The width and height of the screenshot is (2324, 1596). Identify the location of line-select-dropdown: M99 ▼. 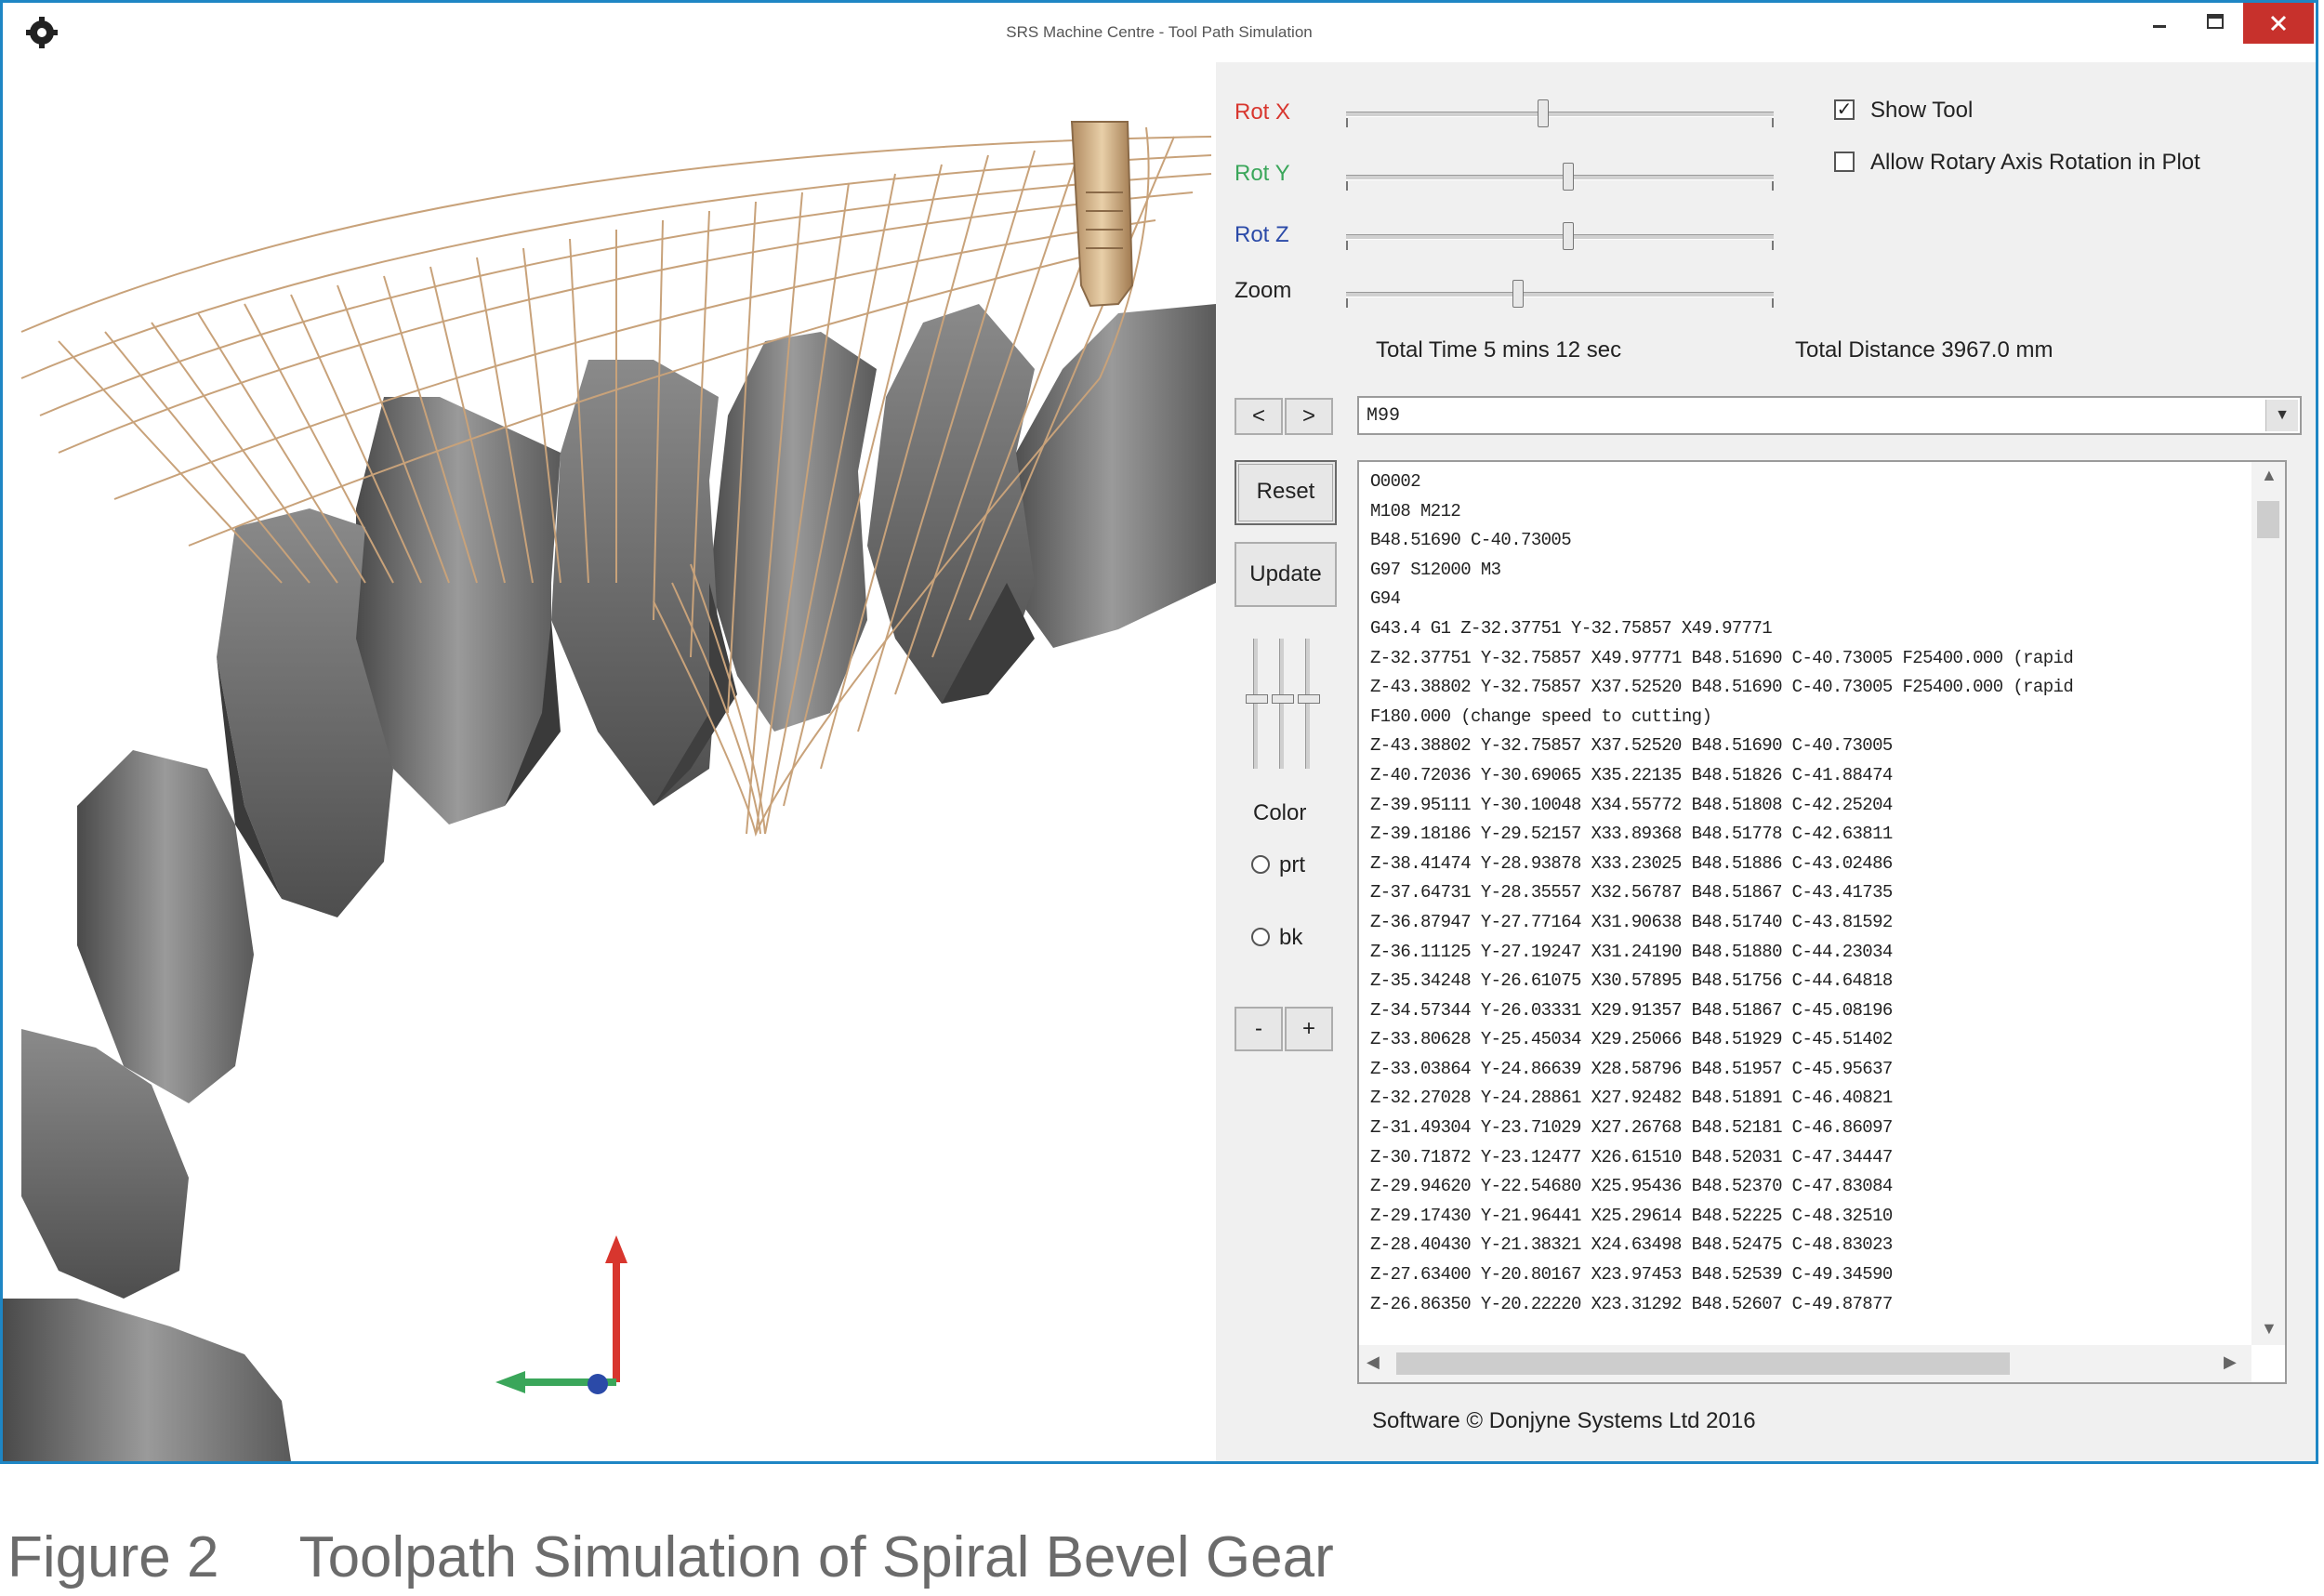
(1829, 415).